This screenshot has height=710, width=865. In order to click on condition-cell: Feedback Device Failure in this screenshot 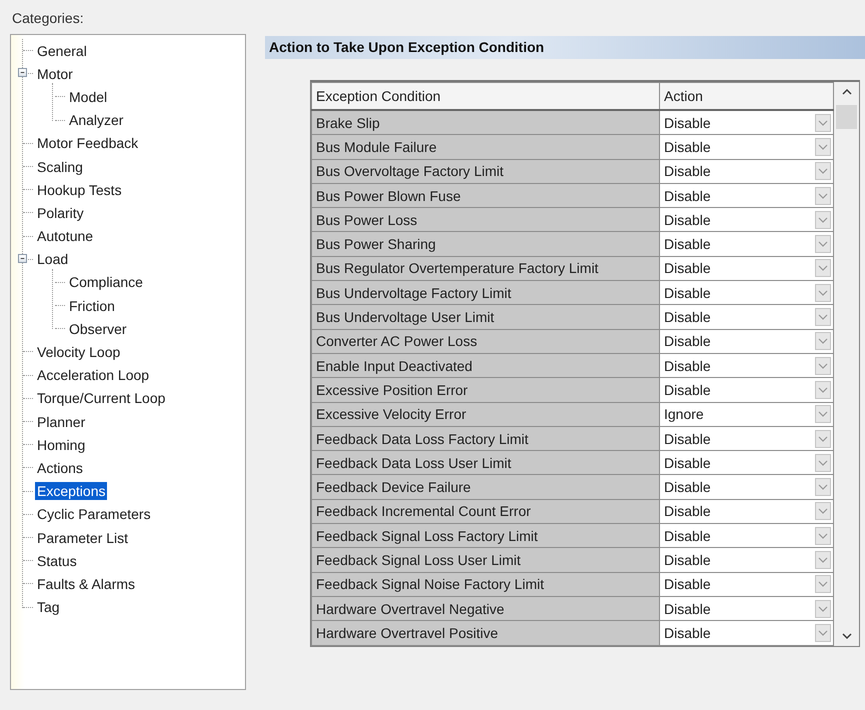, I will do `click(486, 487)`.